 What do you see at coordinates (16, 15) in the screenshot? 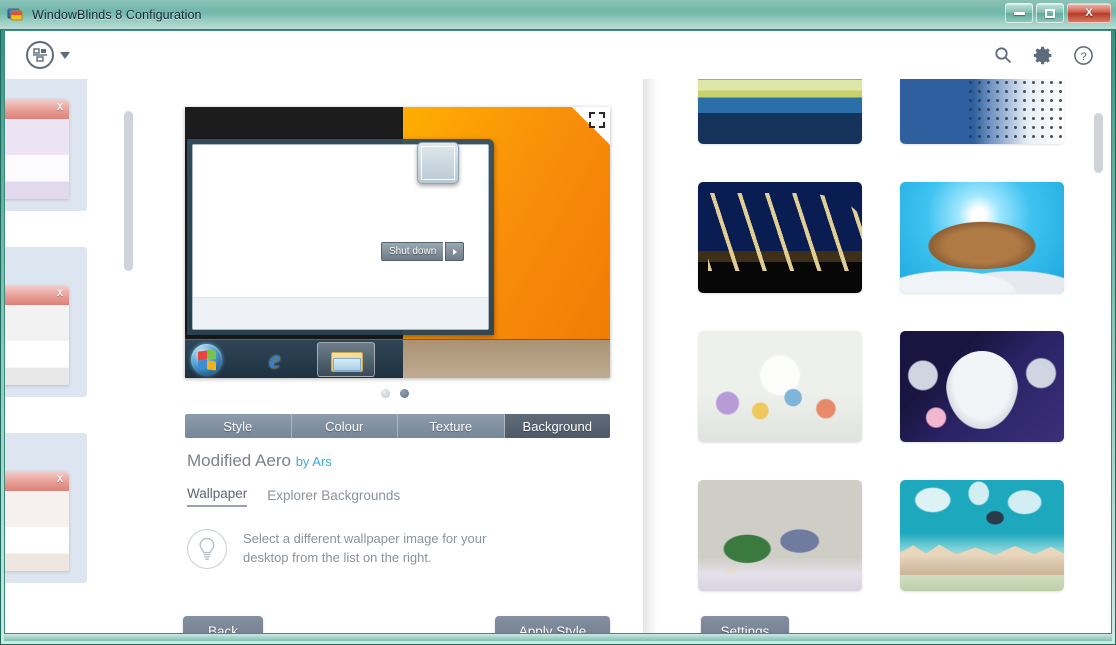
I see `windowblinds-icon` at bounding box center [16, 15].